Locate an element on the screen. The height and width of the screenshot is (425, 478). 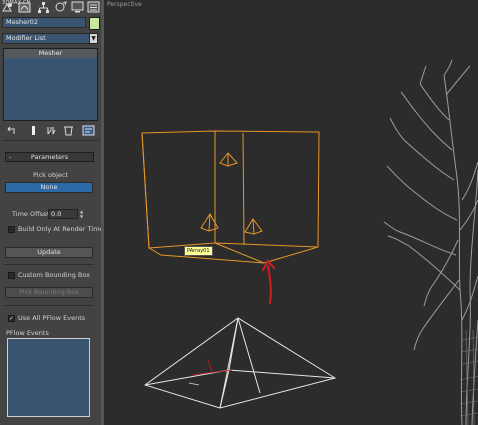
particle-array-box is located at coordinates (230, 197).